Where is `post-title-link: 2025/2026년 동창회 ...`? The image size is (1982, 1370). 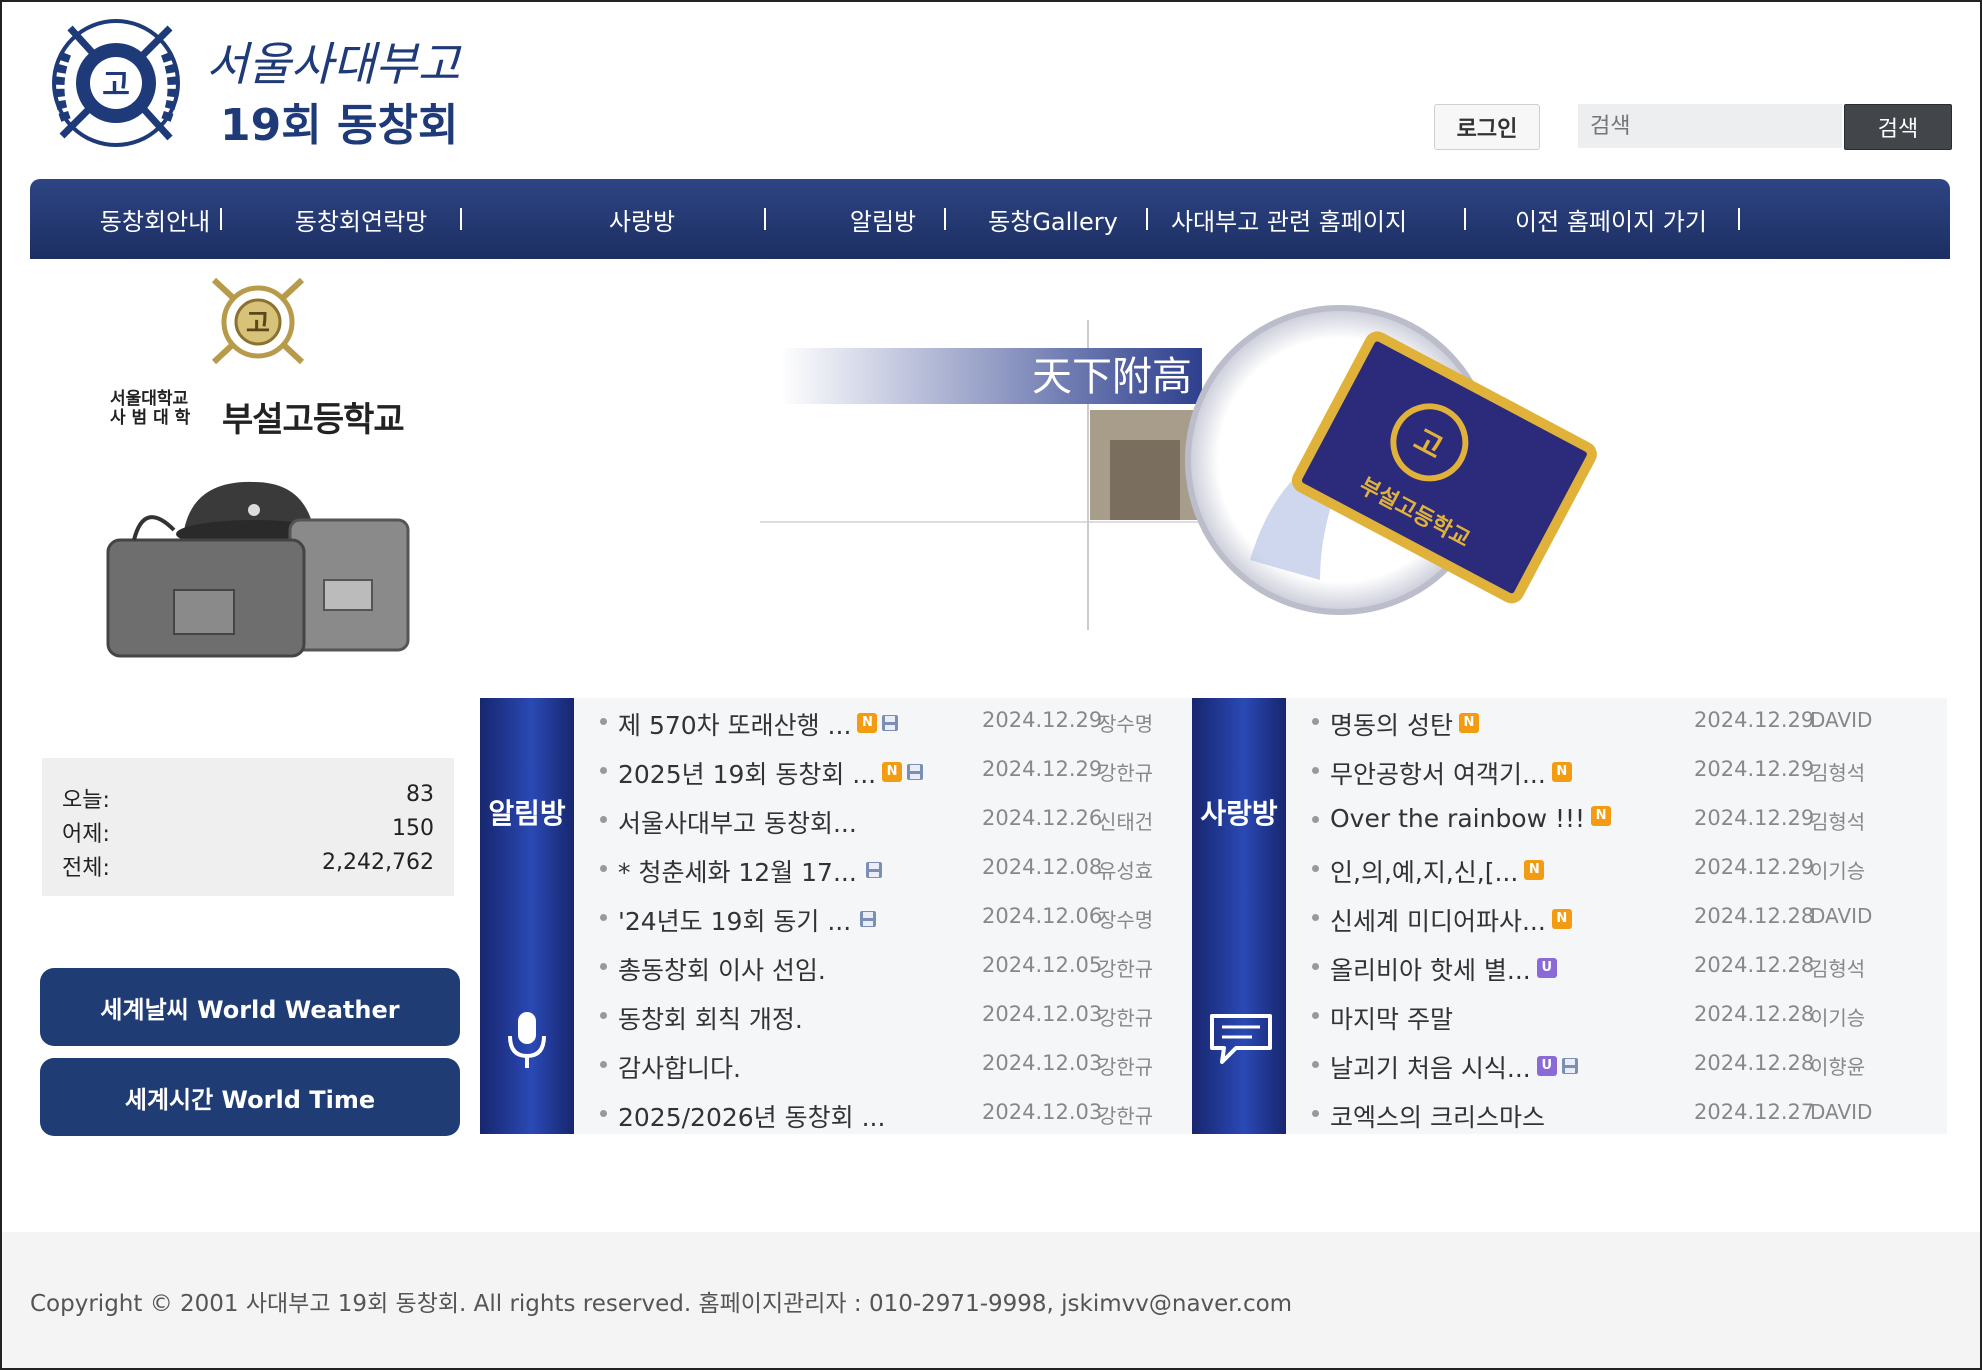
post-title-link: 2025/2026년 동창회 ... is located at coordinates (753, 1116).